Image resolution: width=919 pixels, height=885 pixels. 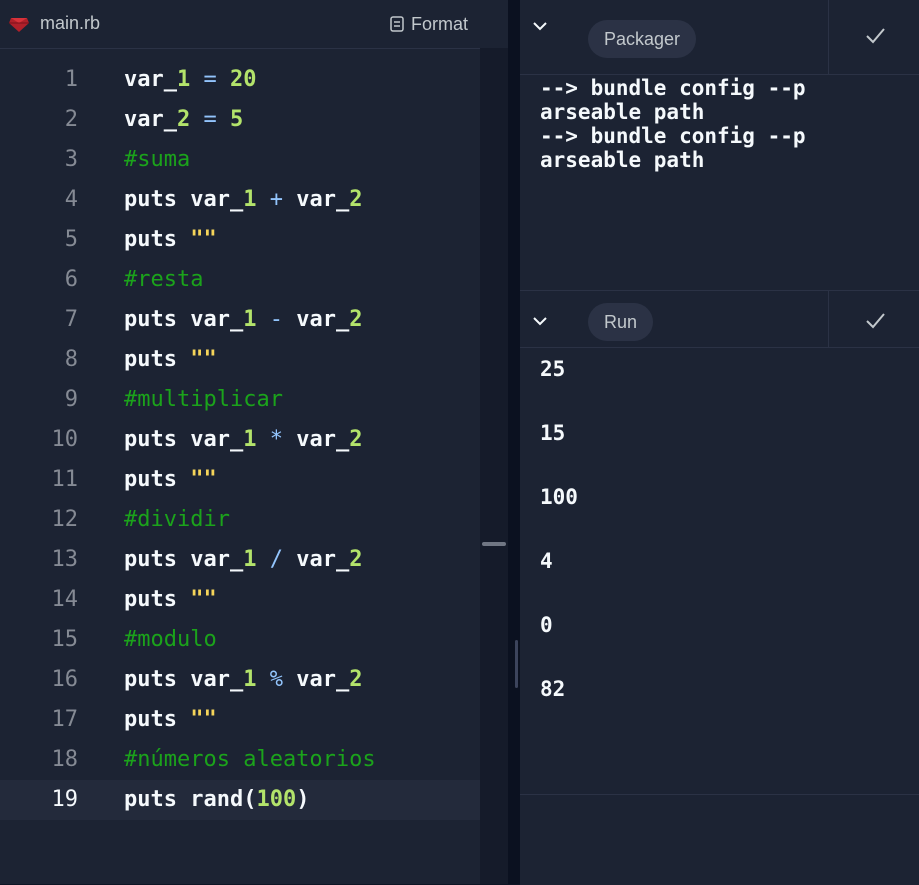 I want to click on code-line: 2 var_2 = 5, so click(x=240, y=120).